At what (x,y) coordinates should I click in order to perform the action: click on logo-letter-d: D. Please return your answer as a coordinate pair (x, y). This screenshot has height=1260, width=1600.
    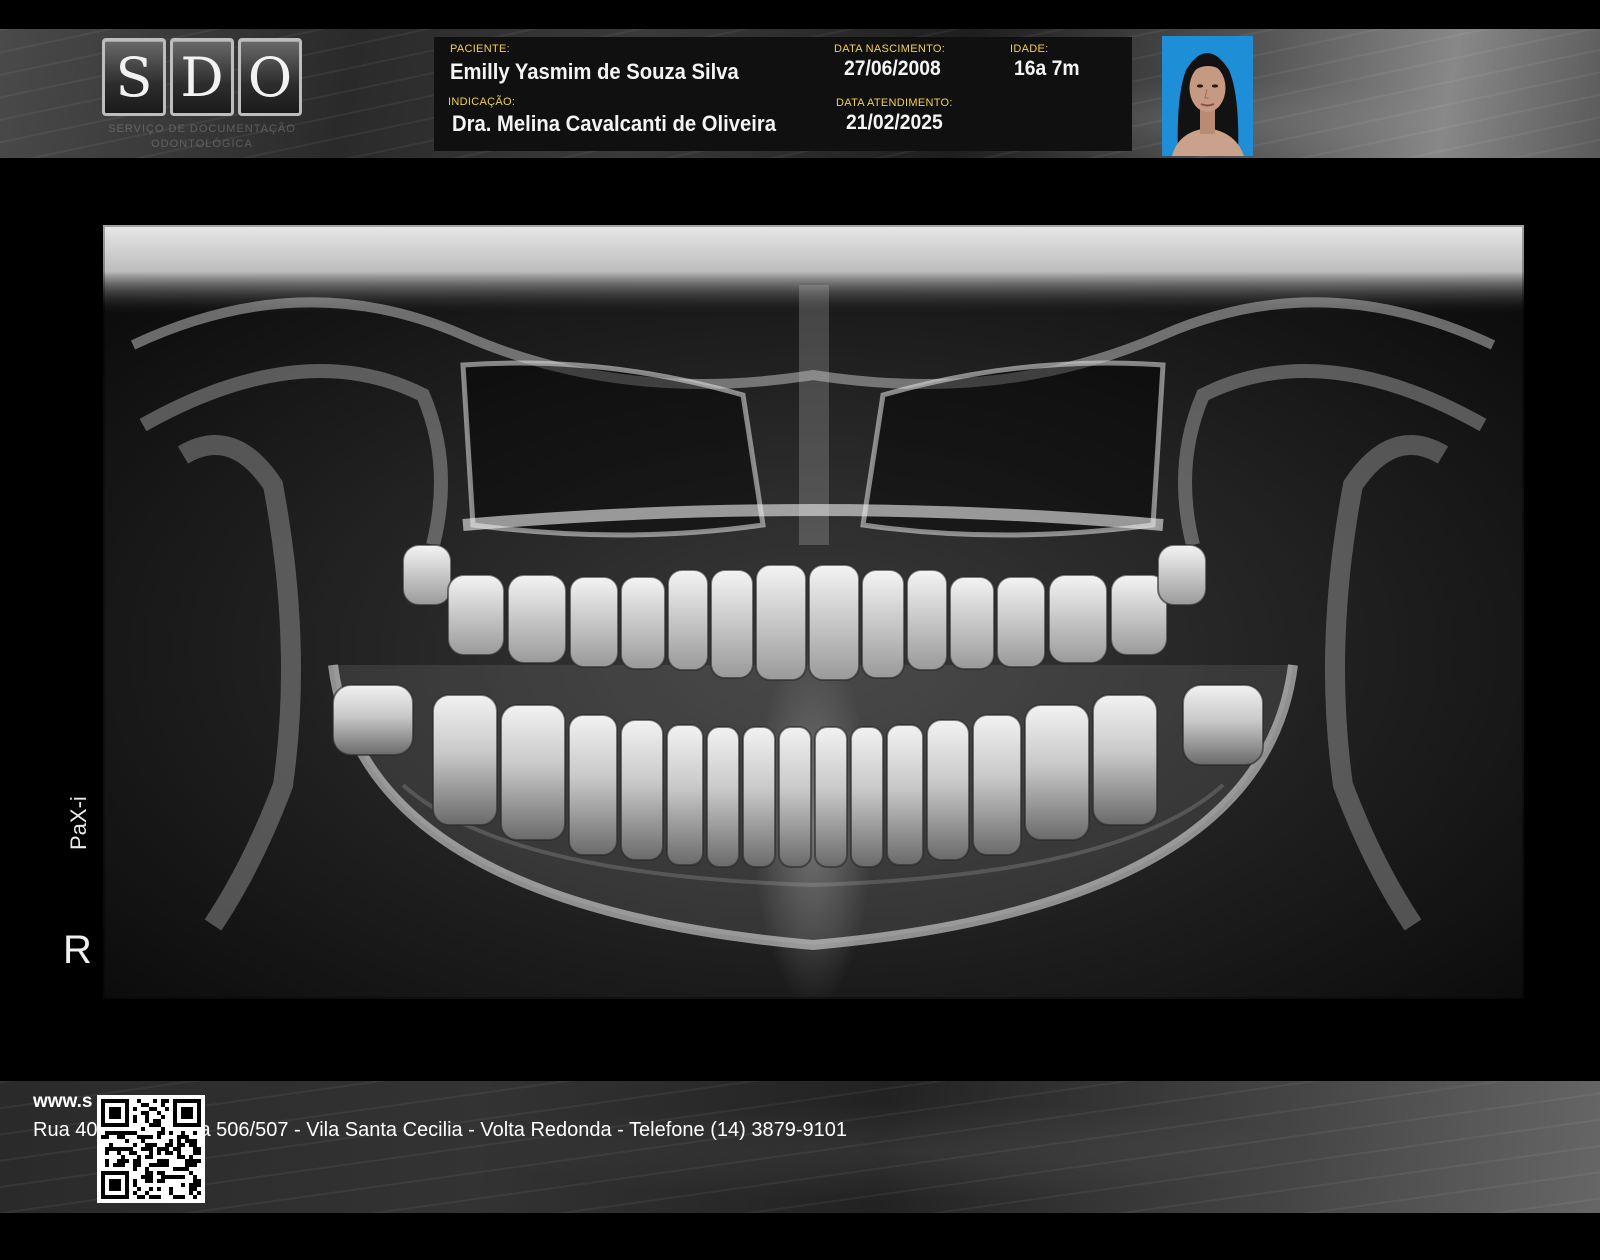
    Looking at the image, I should click on (202, 77).